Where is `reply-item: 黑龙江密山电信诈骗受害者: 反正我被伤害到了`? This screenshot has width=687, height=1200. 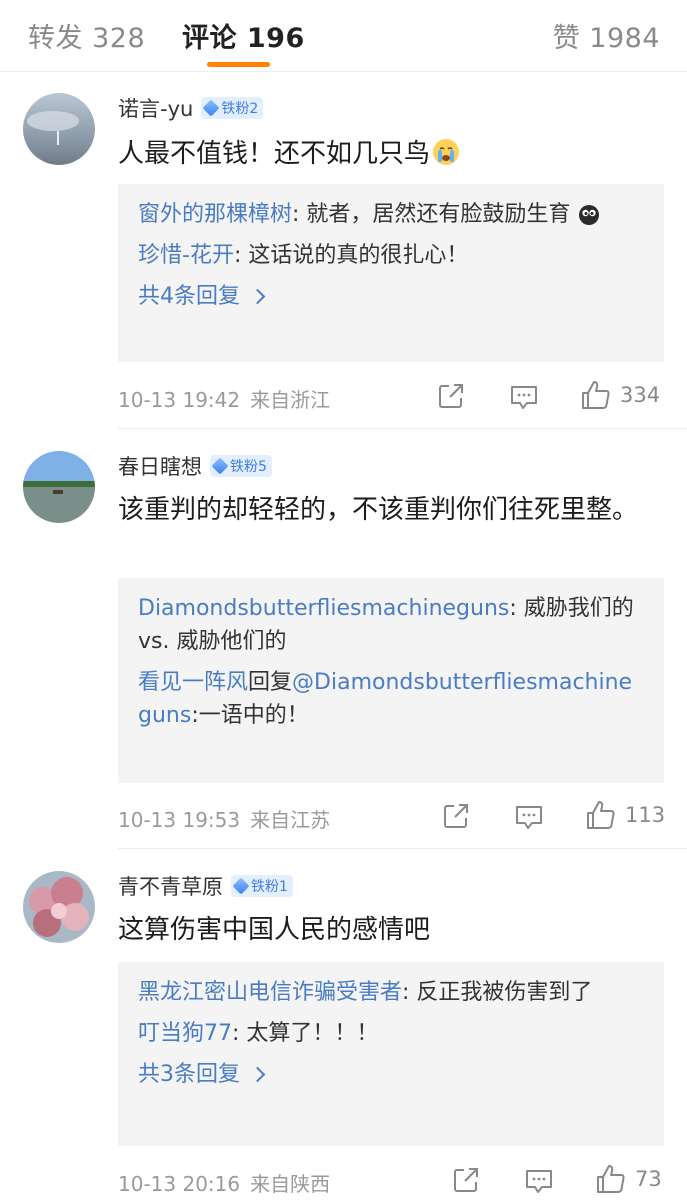
reply-item: 黑龙江密山电信诈骗受害者: 反正我被伤害到了 is located at coordinates (391, 992).